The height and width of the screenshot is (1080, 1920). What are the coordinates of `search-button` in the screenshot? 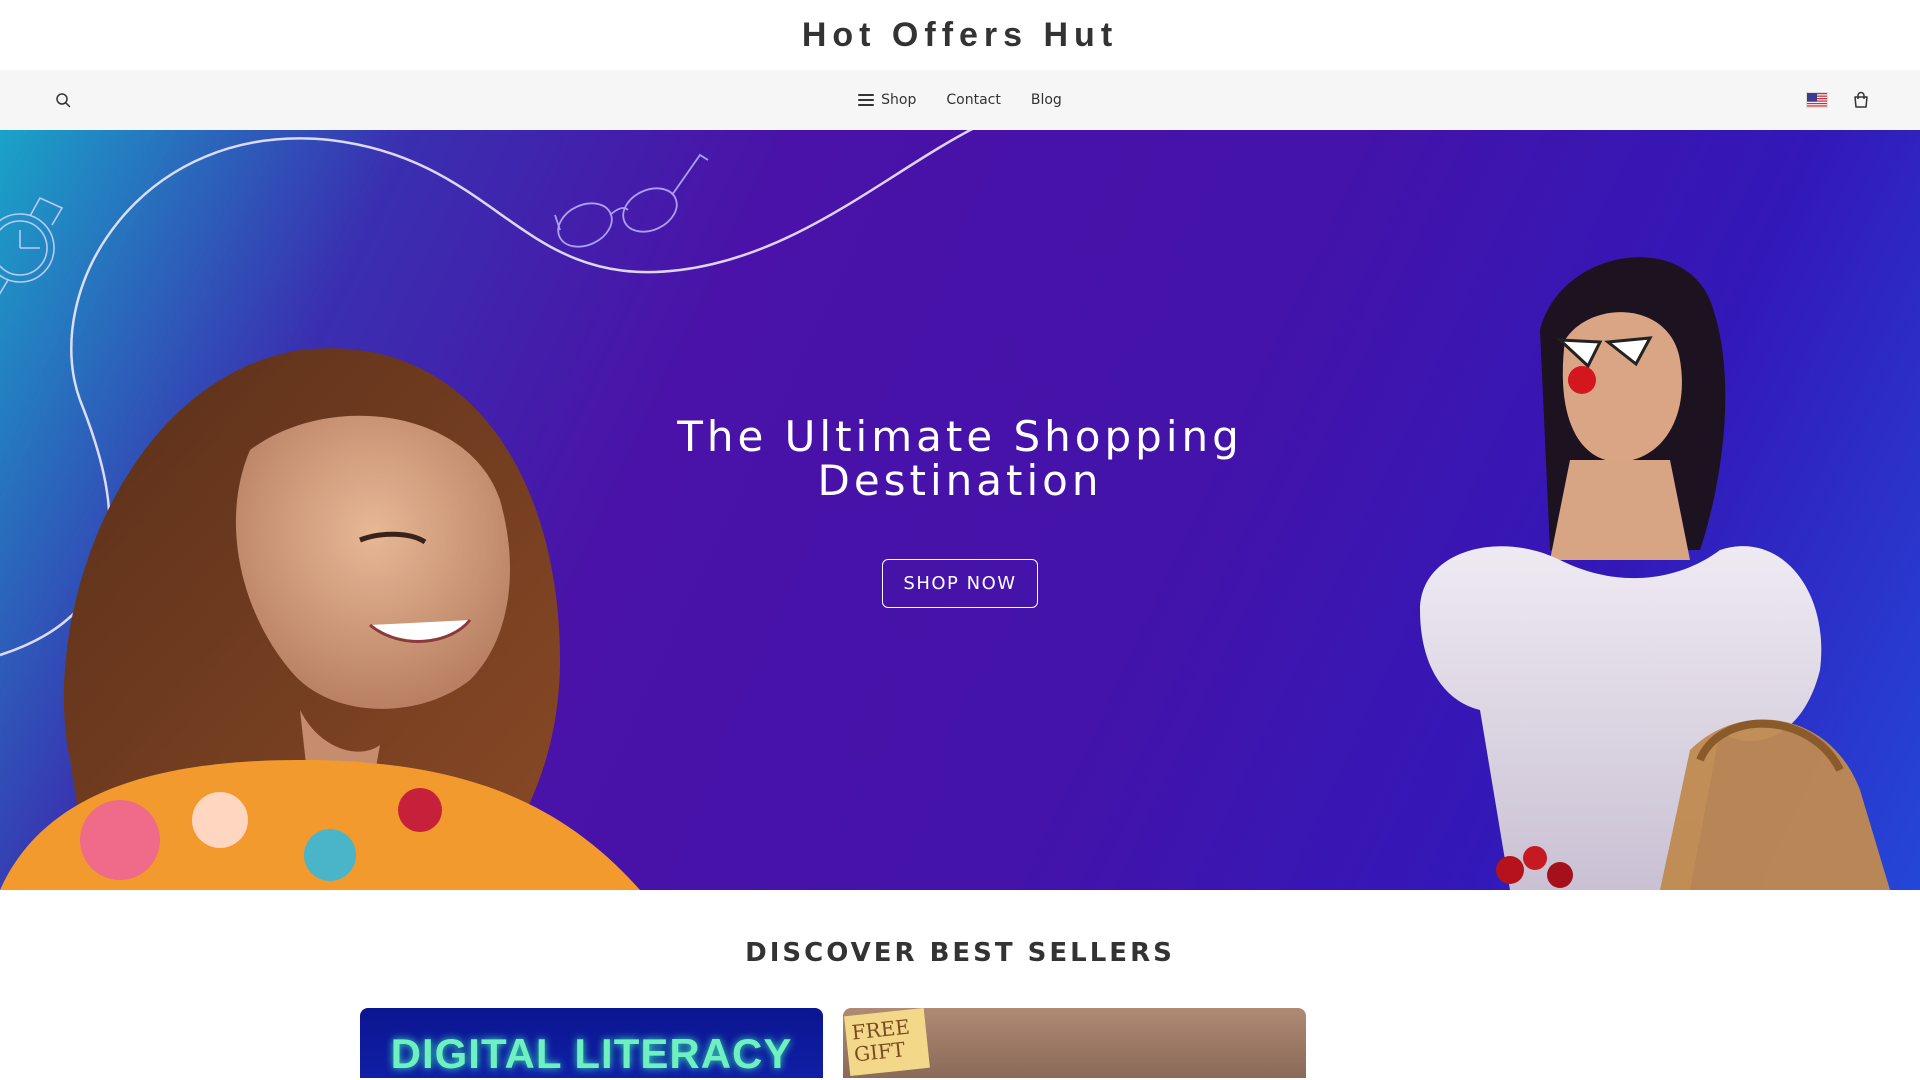 It's located at (63, 100).